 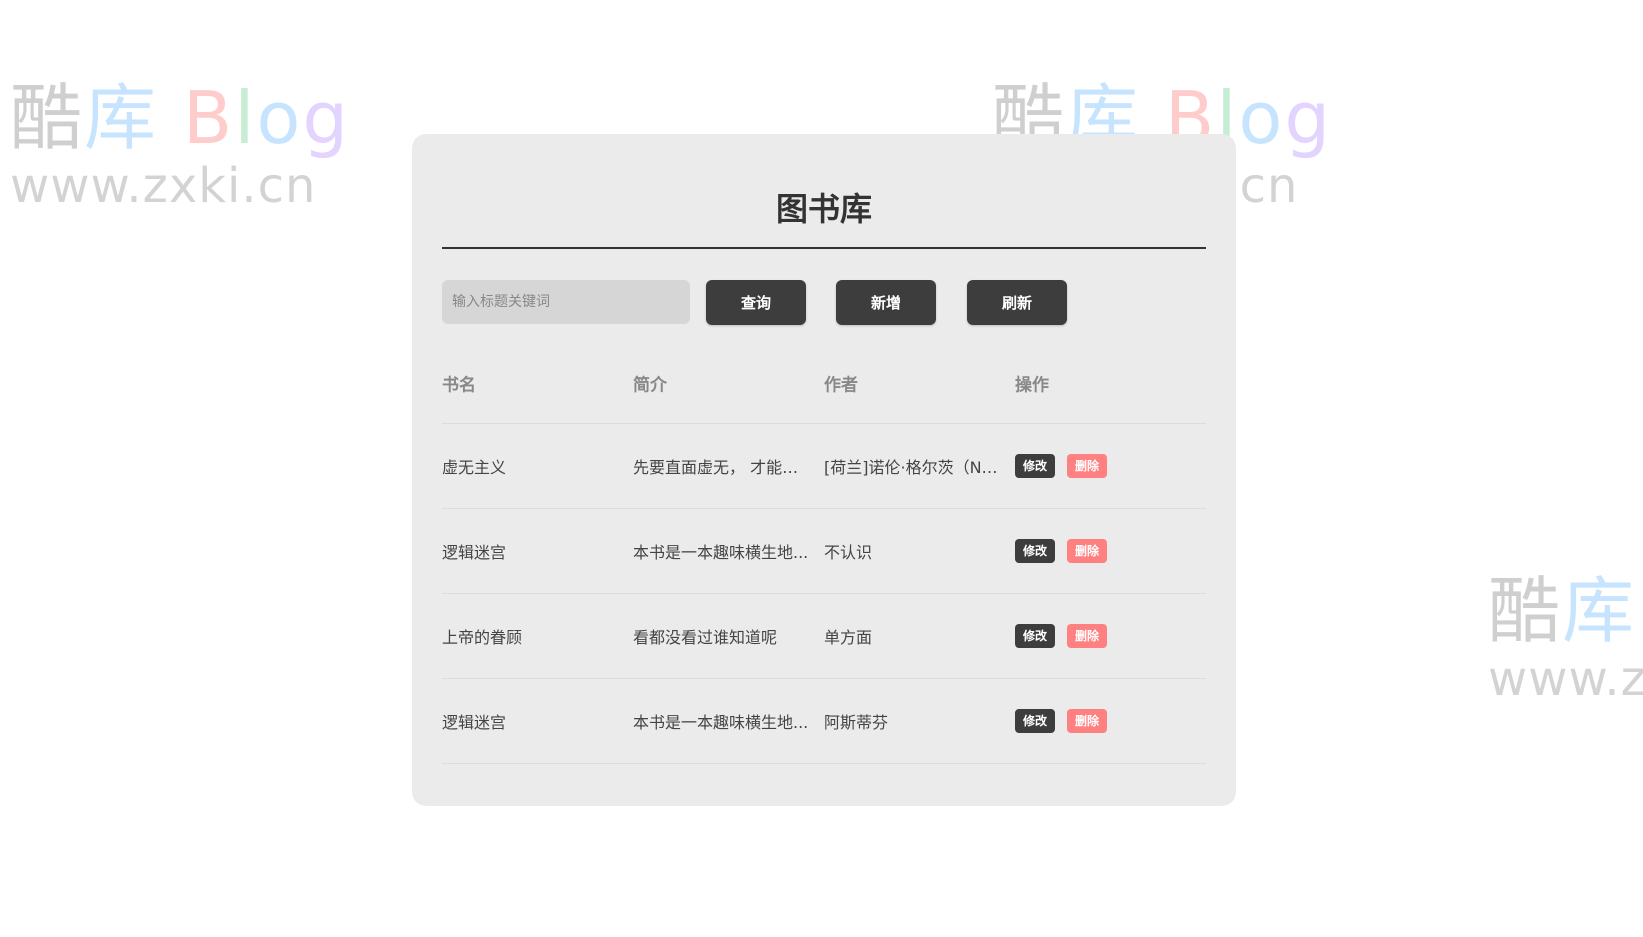 I want to click on watermark: 酷库 www.zxki.cn, so click(x=1565, y=638).